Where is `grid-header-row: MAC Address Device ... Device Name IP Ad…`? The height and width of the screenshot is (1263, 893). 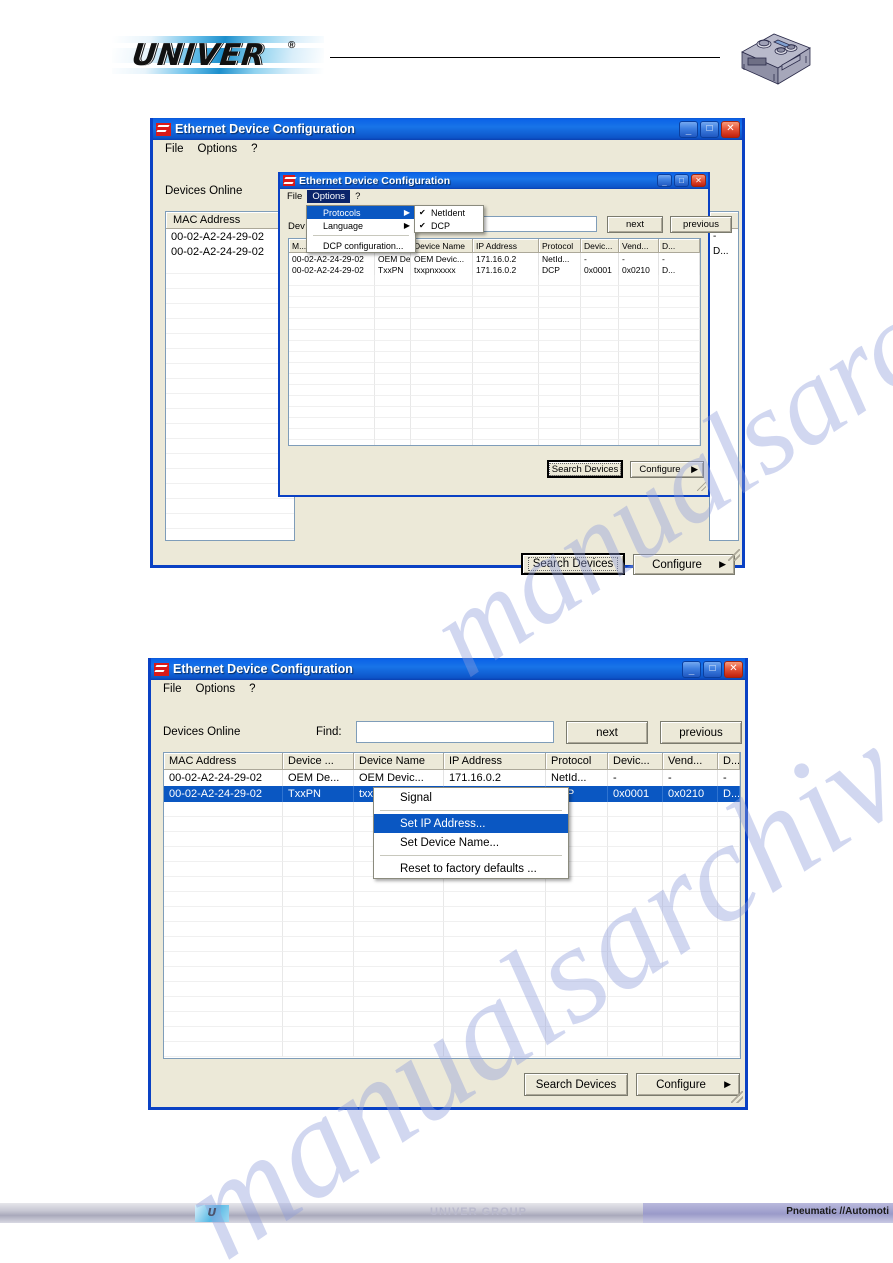
grid-header-row: MAC Address Device ... Device Name IP Ad… is located at coordinates (452, 761).